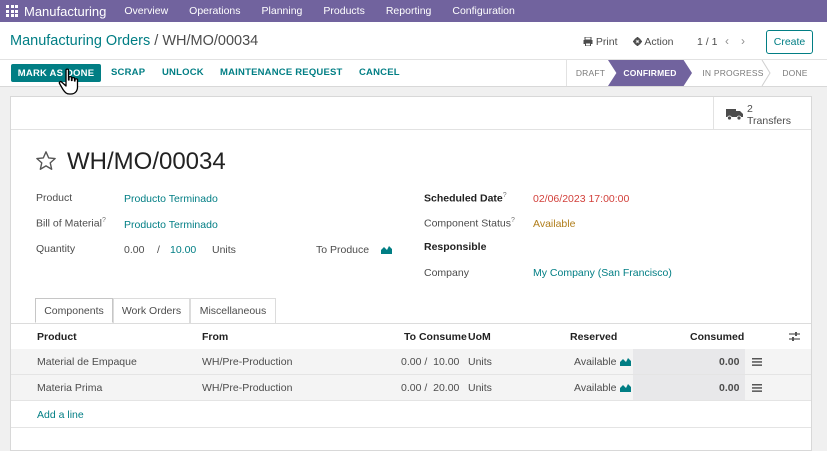 The width and height of the screenshot is (827, 451). I want to click on row-product: Materia Prima, so click(70, 388).